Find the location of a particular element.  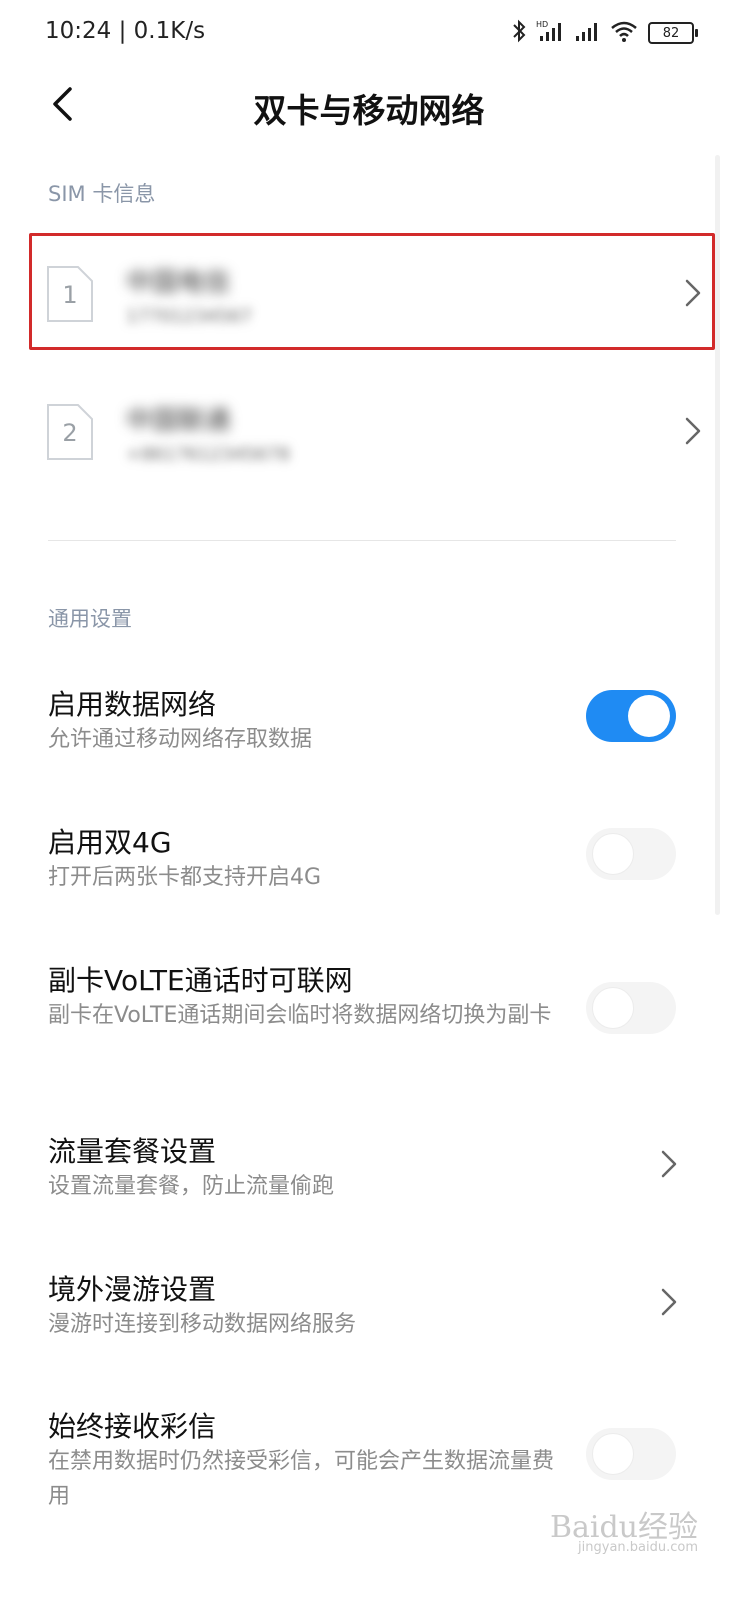

setting-title: 启用数据网络 is located at coordinates (132, 704).